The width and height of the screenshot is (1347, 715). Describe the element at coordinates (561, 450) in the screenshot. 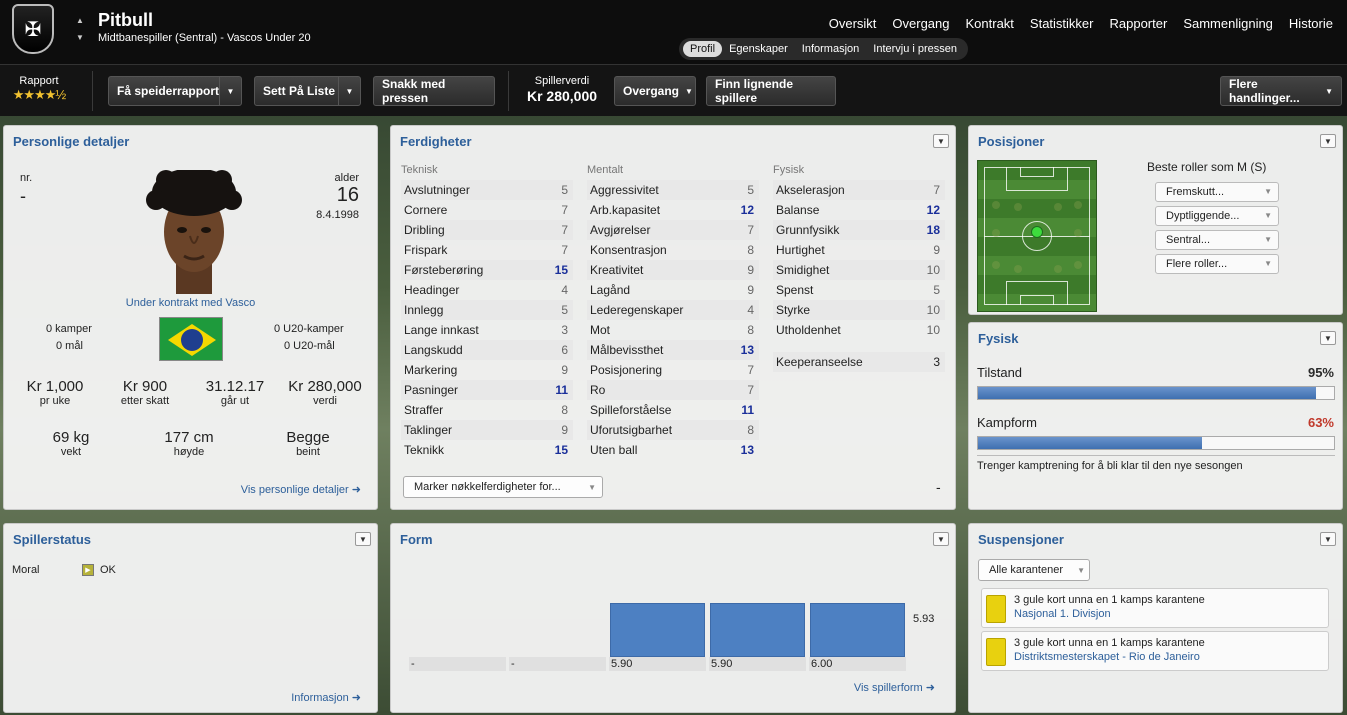

I see `attribute-value: 15` at that location.